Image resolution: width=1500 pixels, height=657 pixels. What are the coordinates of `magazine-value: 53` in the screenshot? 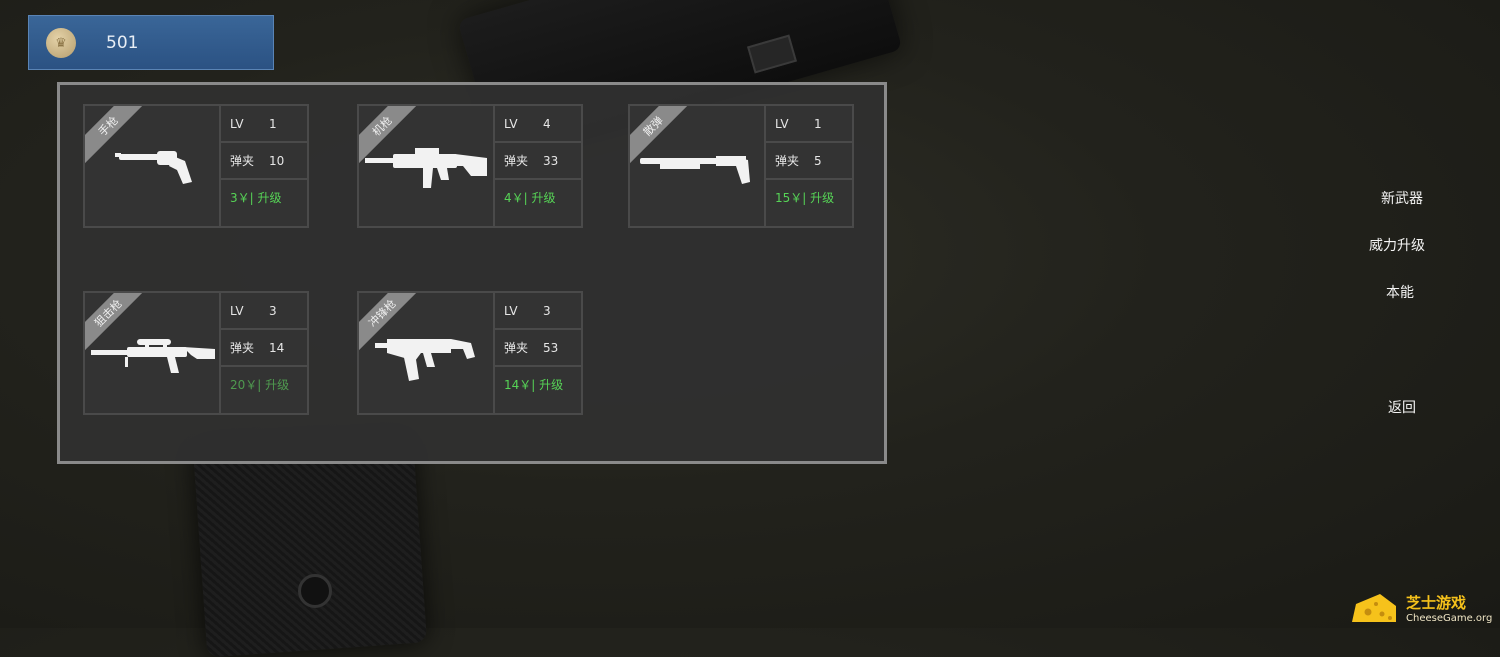 It's located at (551, 347).